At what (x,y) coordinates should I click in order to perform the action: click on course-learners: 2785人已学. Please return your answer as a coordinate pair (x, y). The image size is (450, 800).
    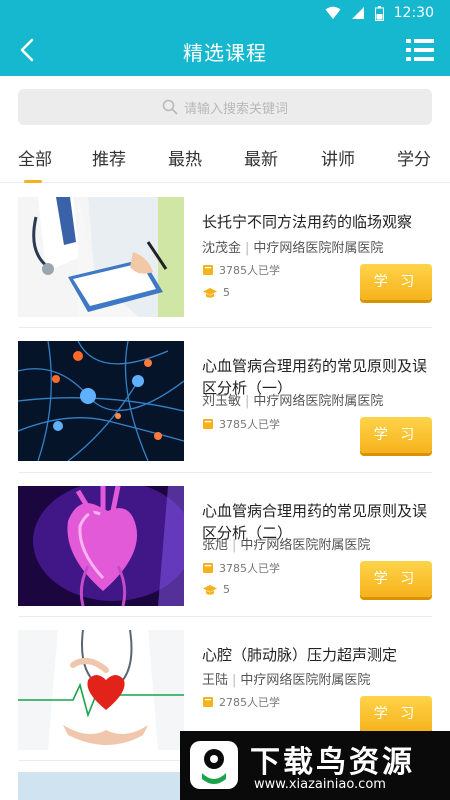
    Looking at the image, I should click on (241, 702).